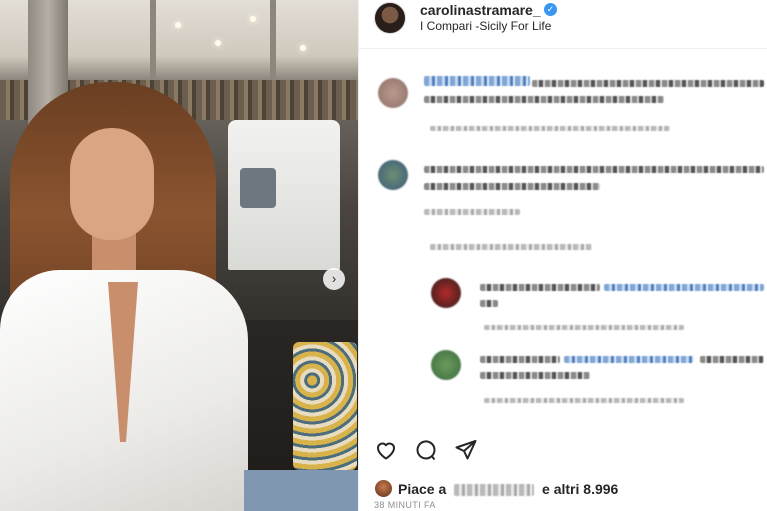 The width and height of the screenshot is (767, 511). What do you see at coordinates (494, 490) in the screenshot?
I see `liker-username-redacted` at bounding box center [494, 490].